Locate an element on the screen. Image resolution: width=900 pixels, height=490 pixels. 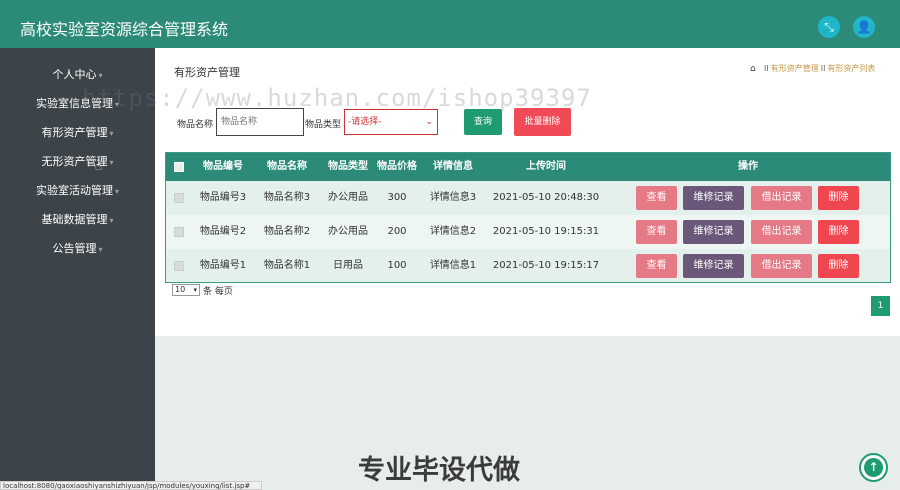
cell-time: 2021-05-10 20:48:30 is located at coordinates (546, 197).